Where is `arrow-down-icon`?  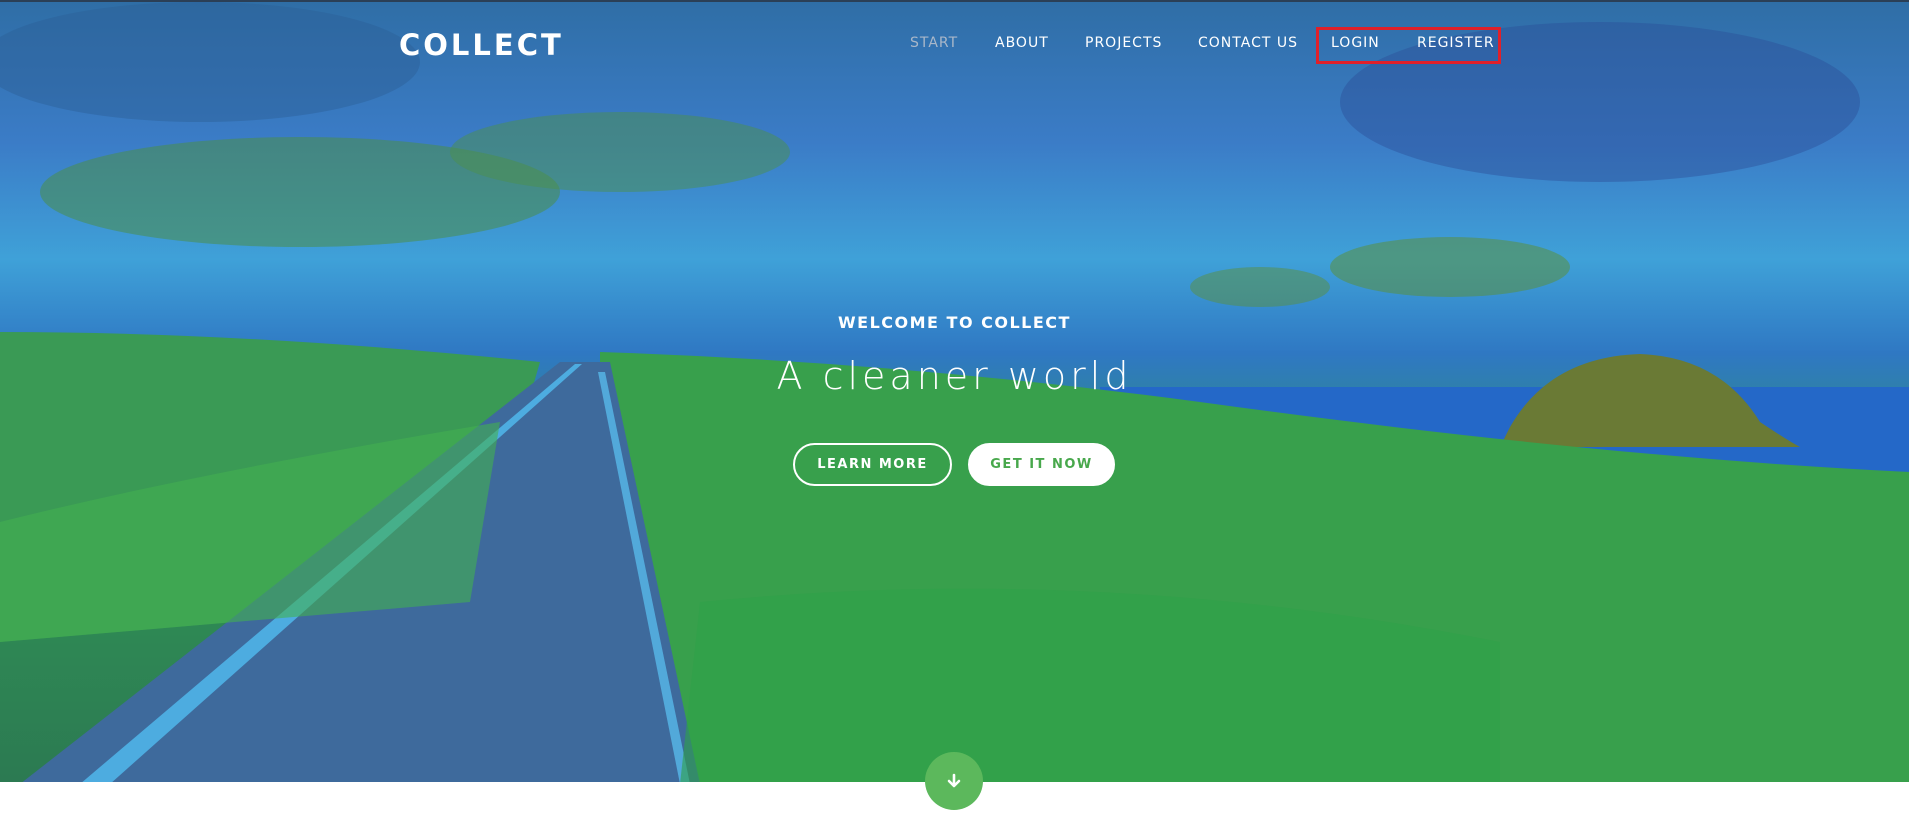 arrow-down-icon is located at coordinates (954, 780).